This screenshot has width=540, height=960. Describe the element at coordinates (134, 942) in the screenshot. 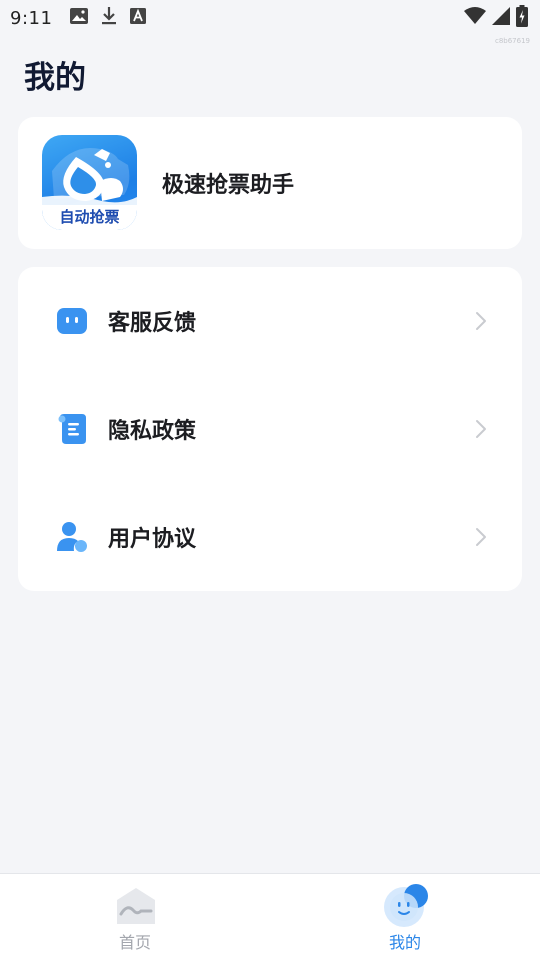

I see `tab-home-label: 首页` at that location.